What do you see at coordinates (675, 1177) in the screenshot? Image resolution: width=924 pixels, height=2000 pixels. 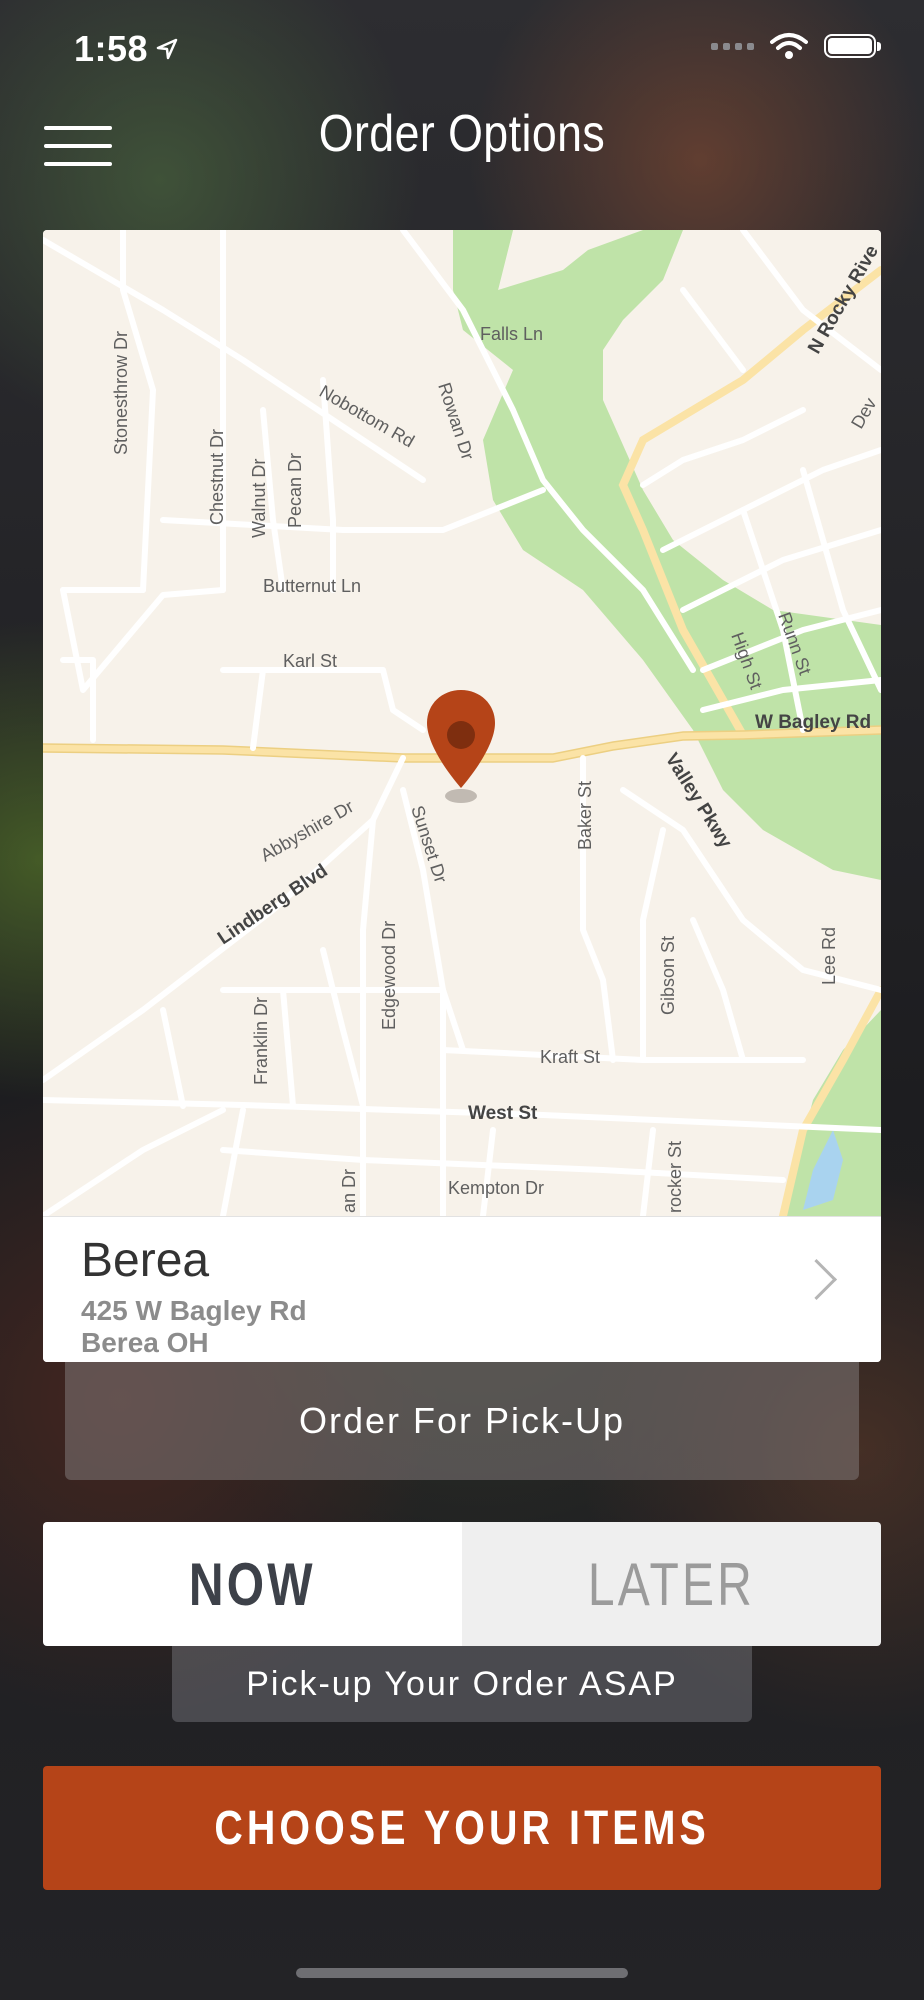 I see `street-label: rocker St` at bounding box center [675, 1177].